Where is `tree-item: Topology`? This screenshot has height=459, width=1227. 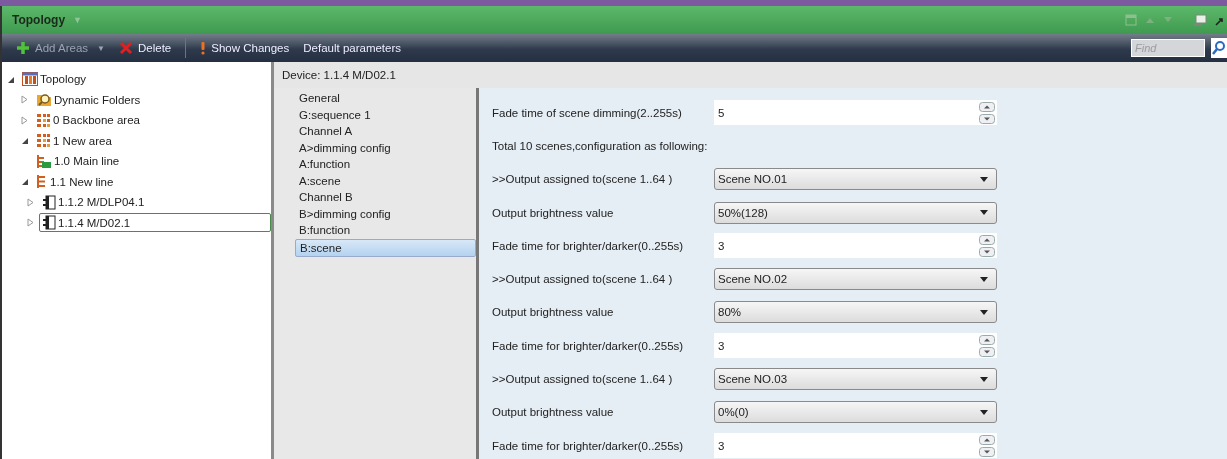
tree-item: Topology is located at coordinates (54, 79).